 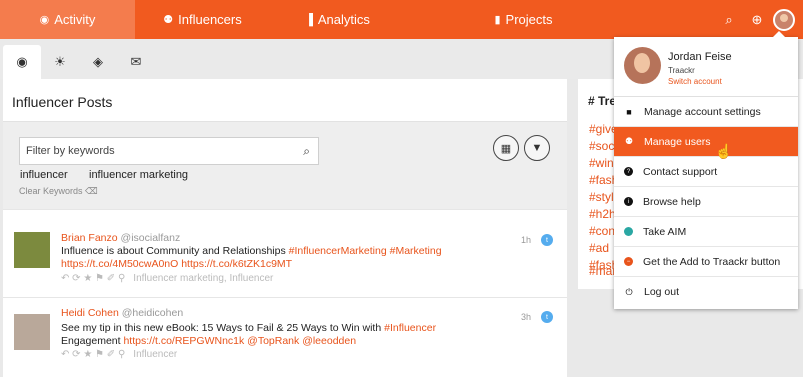 What do you see at coordinates (92, 341) in the screenshot?
I see `post-text-plain: Engagement` at bounding box center [92, 341].